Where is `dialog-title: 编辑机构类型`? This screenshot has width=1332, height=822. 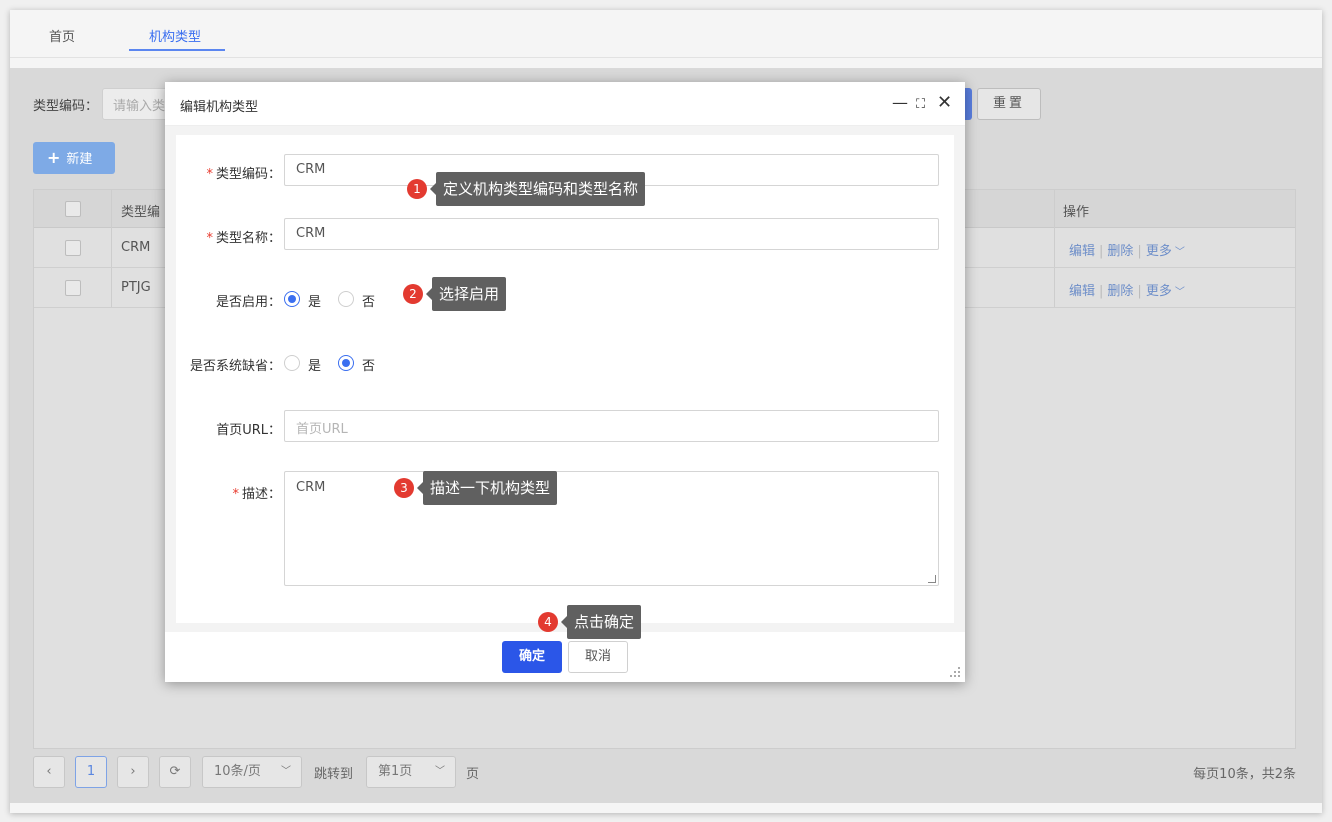
dialog-title: 编辑机构类型 is located at coordinates (219, 107).